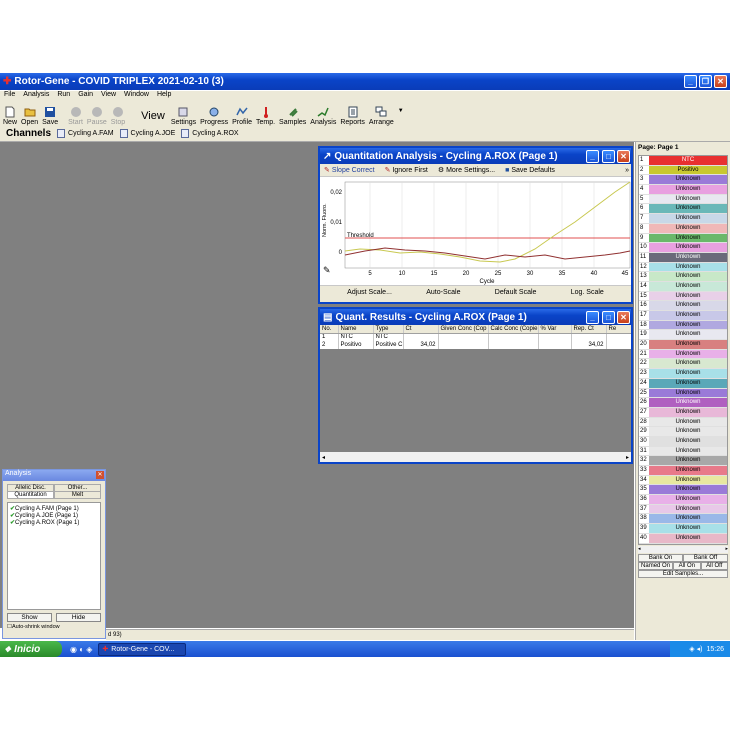  What do you see at coordinates (683, 306) in the screenshot?
I see `sample-row: 16 Unknown` at bounding box center [683, 306].